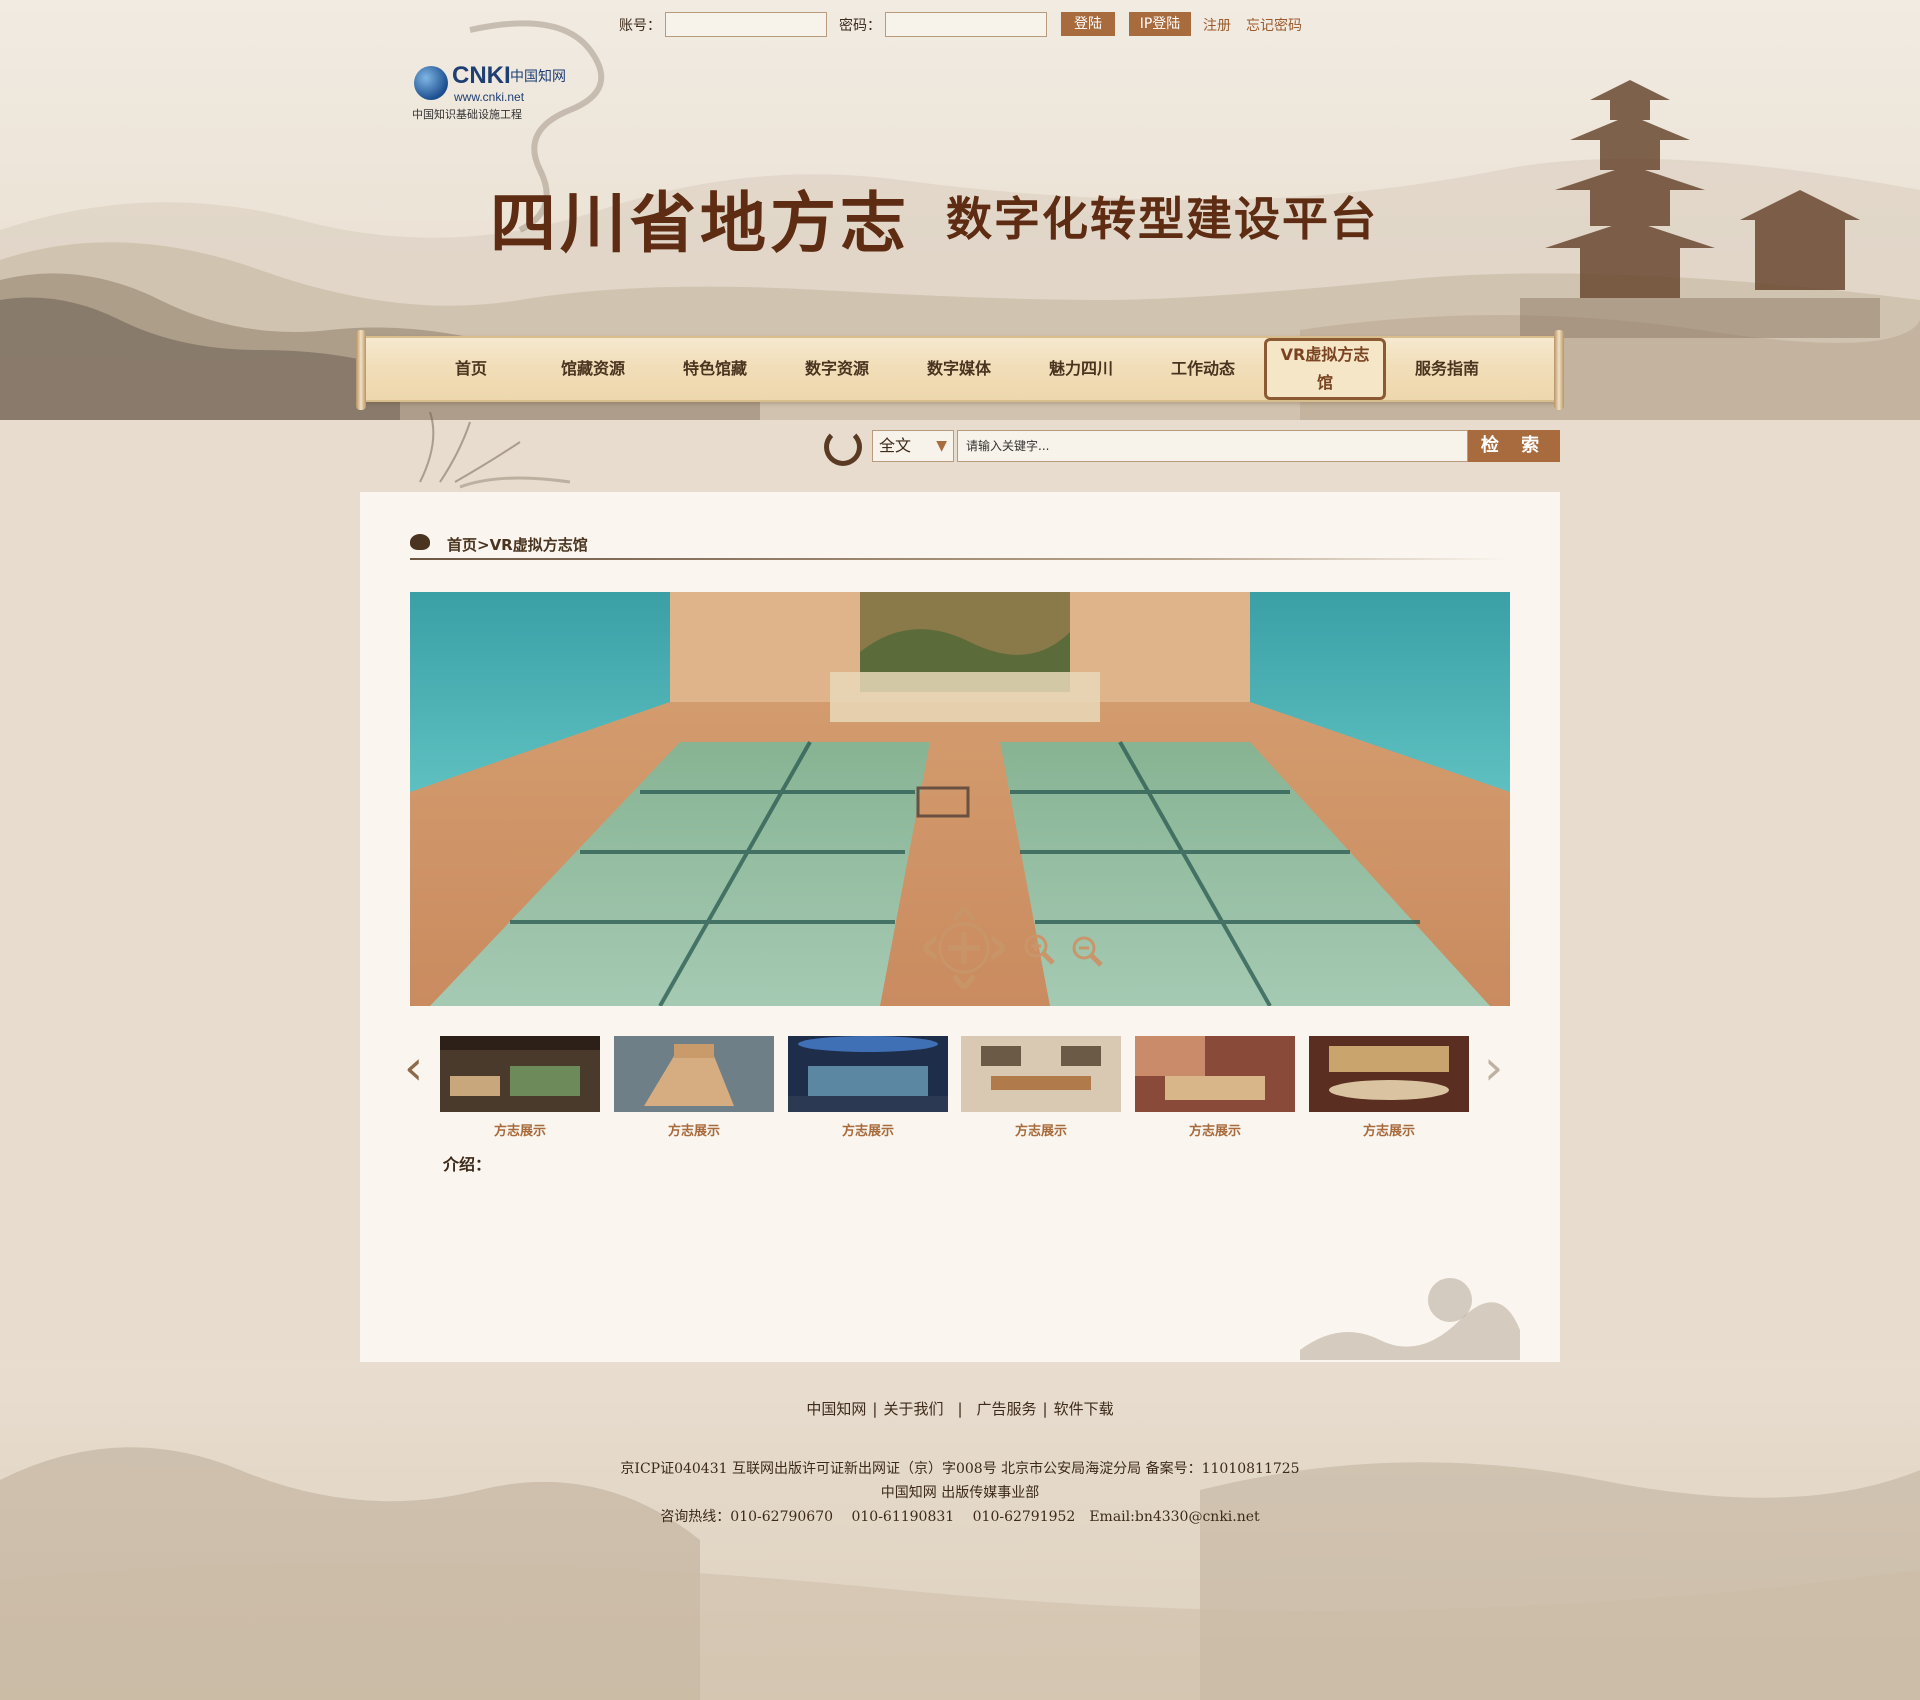 The image size is (1920, 1700). Describe the element at coordinates (913, 1409) in the screenshot. I see `footer-link-about: 关于我们` at that location.